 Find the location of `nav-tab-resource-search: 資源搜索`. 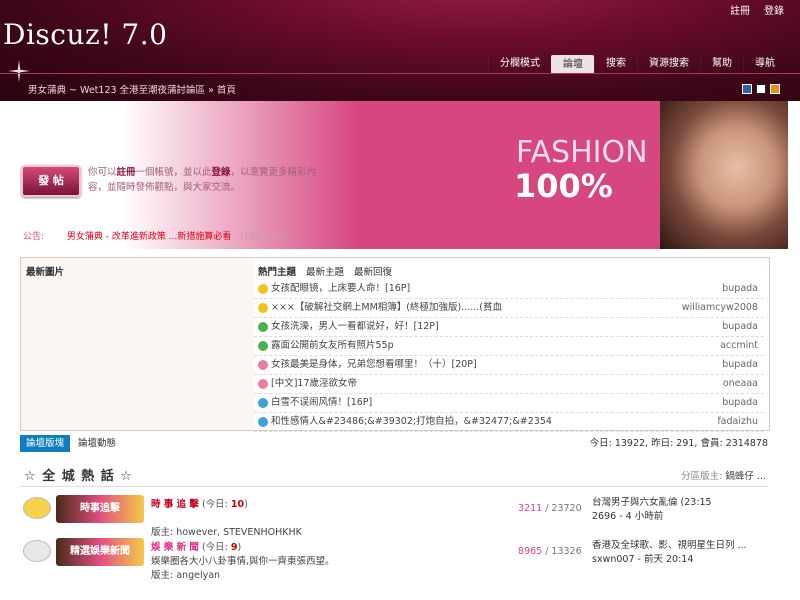

nav-tab-resource-search: 資源搜索 is located at coordinates (668, 63).